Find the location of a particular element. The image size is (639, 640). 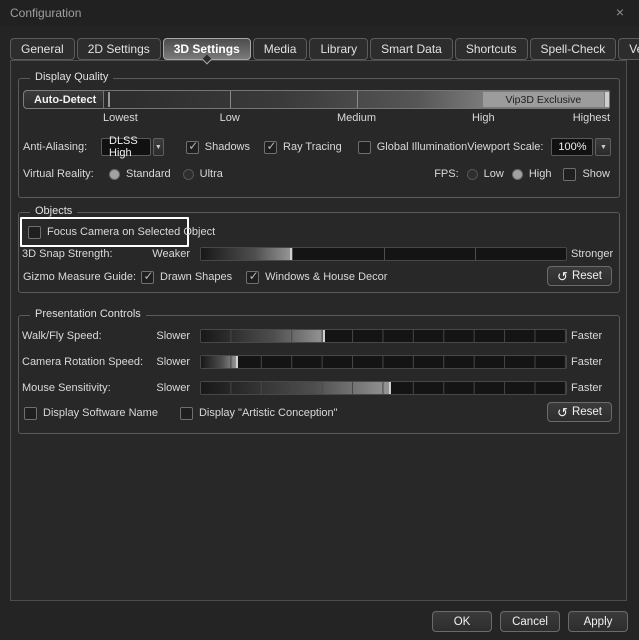

tab-smart-data: Smart Data is located at coordinates (411, 49).